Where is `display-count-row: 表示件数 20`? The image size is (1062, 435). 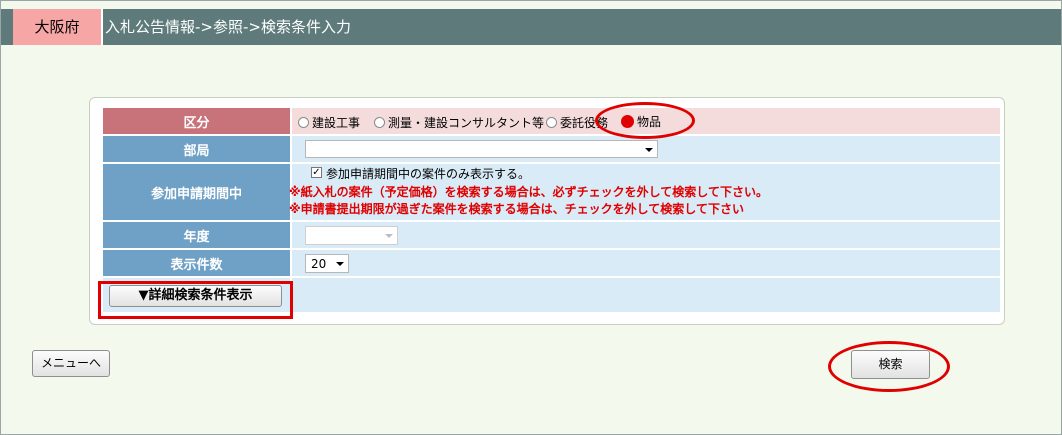 display-count-row: 表示件数 20 is located at coordinates (551, 263).